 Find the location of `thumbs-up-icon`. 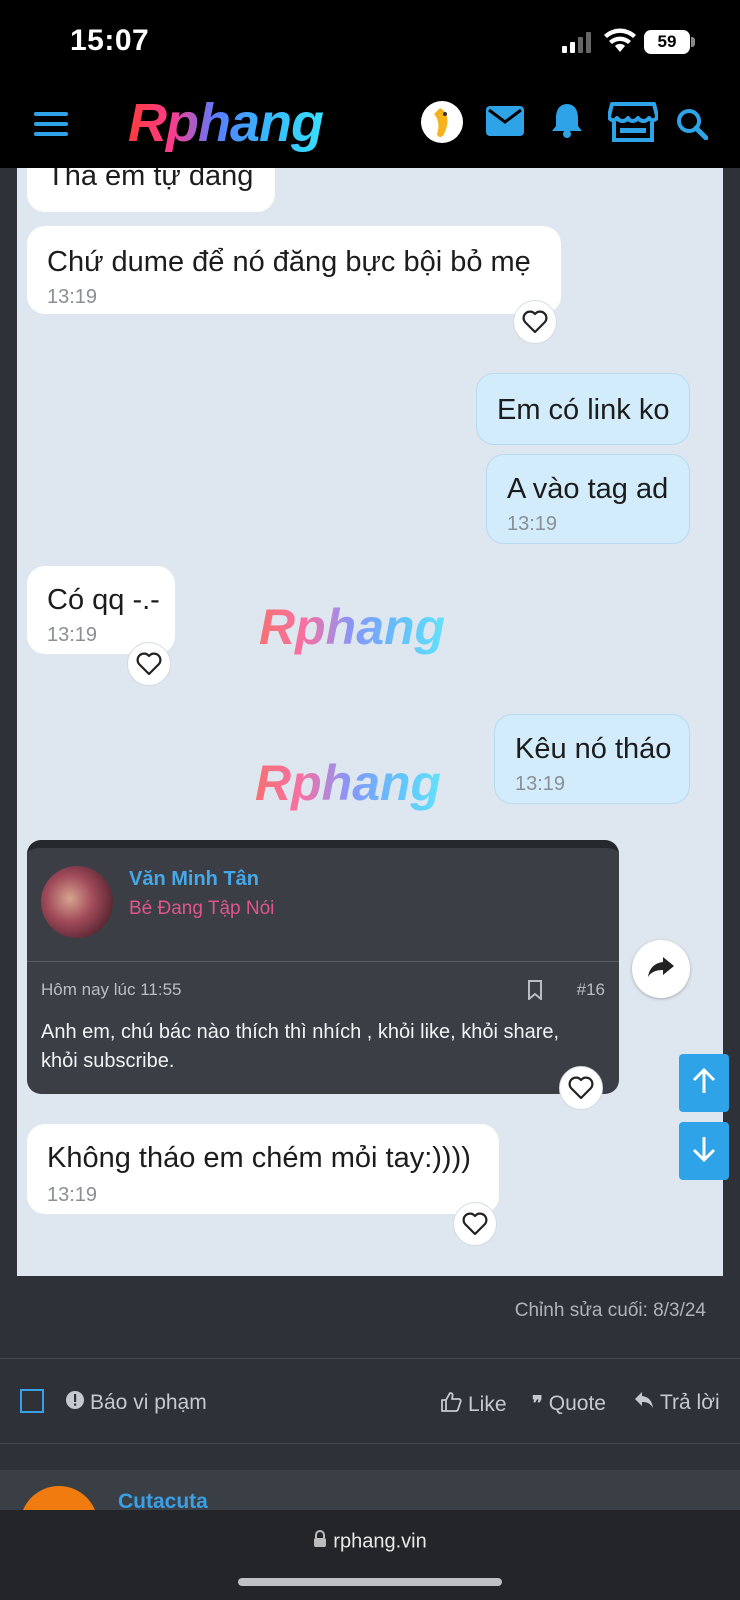

thumbs-up-icon is located at coordinates (451, 1405).